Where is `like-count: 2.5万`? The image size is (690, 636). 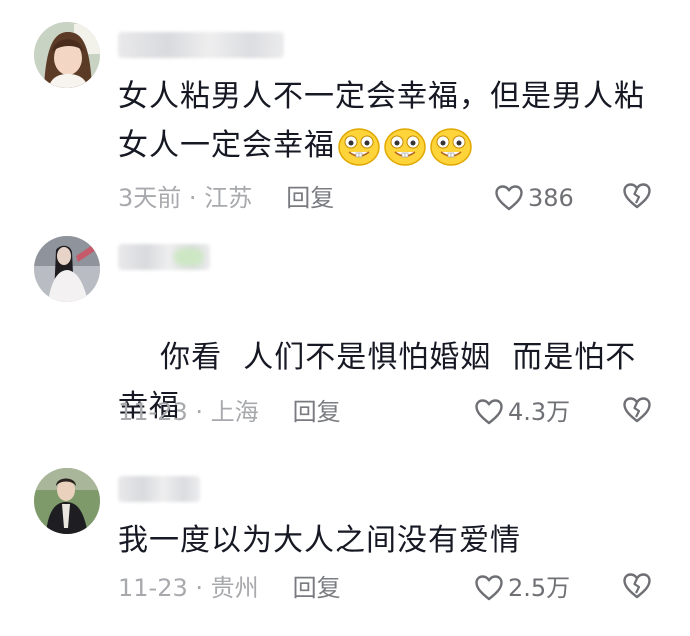
like-count: 2.5万 is located at coordinates (539, 588).